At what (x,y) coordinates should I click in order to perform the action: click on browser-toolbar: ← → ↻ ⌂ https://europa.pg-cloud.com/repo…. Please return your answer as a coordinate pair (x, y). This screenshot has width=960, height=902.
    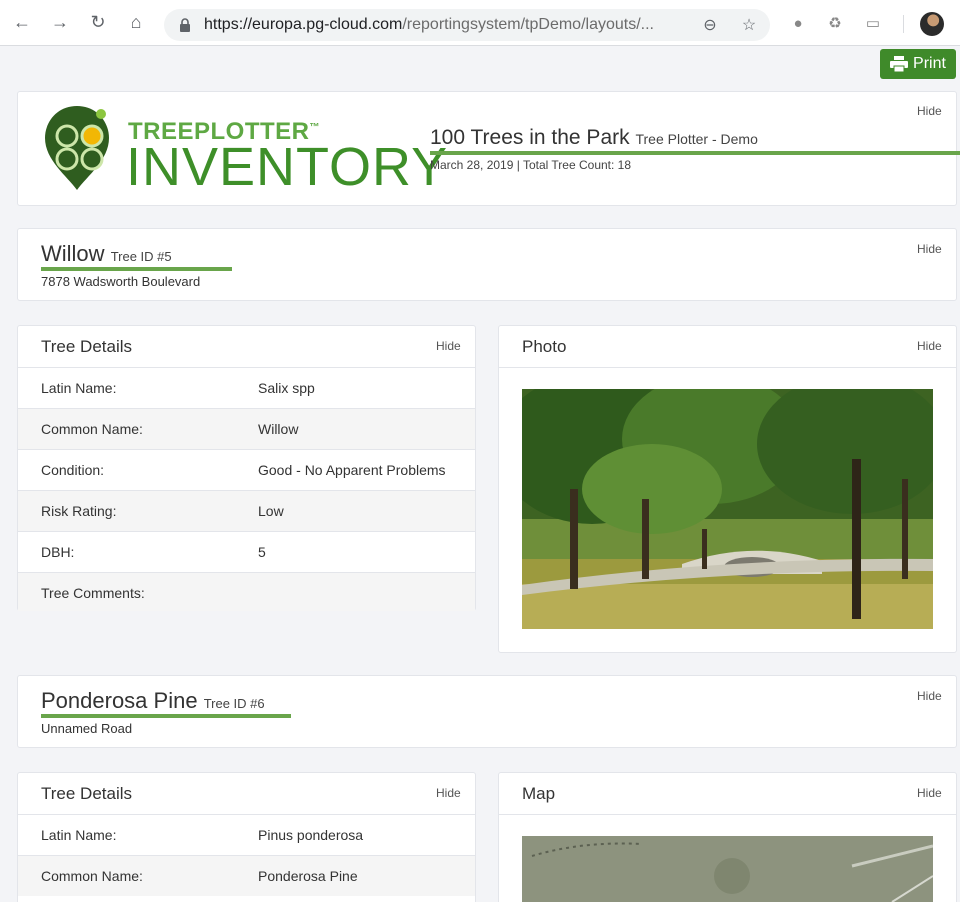
    Looking at the image, I should click on (480, 23).